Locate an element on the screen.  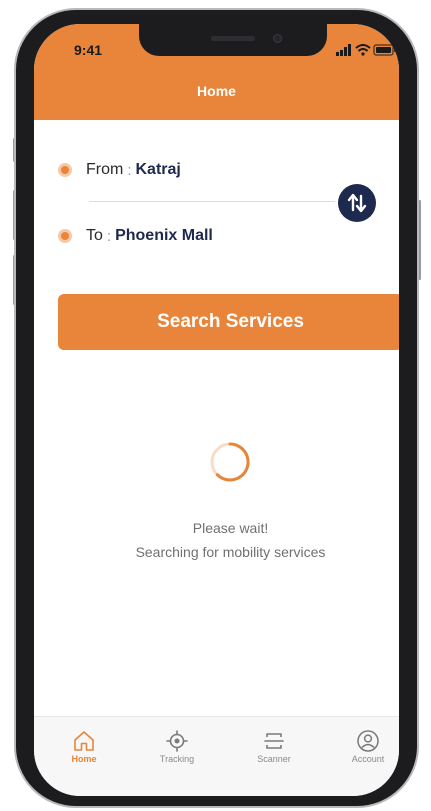
loading-spinner-icon is located at coordinates (230, 462).